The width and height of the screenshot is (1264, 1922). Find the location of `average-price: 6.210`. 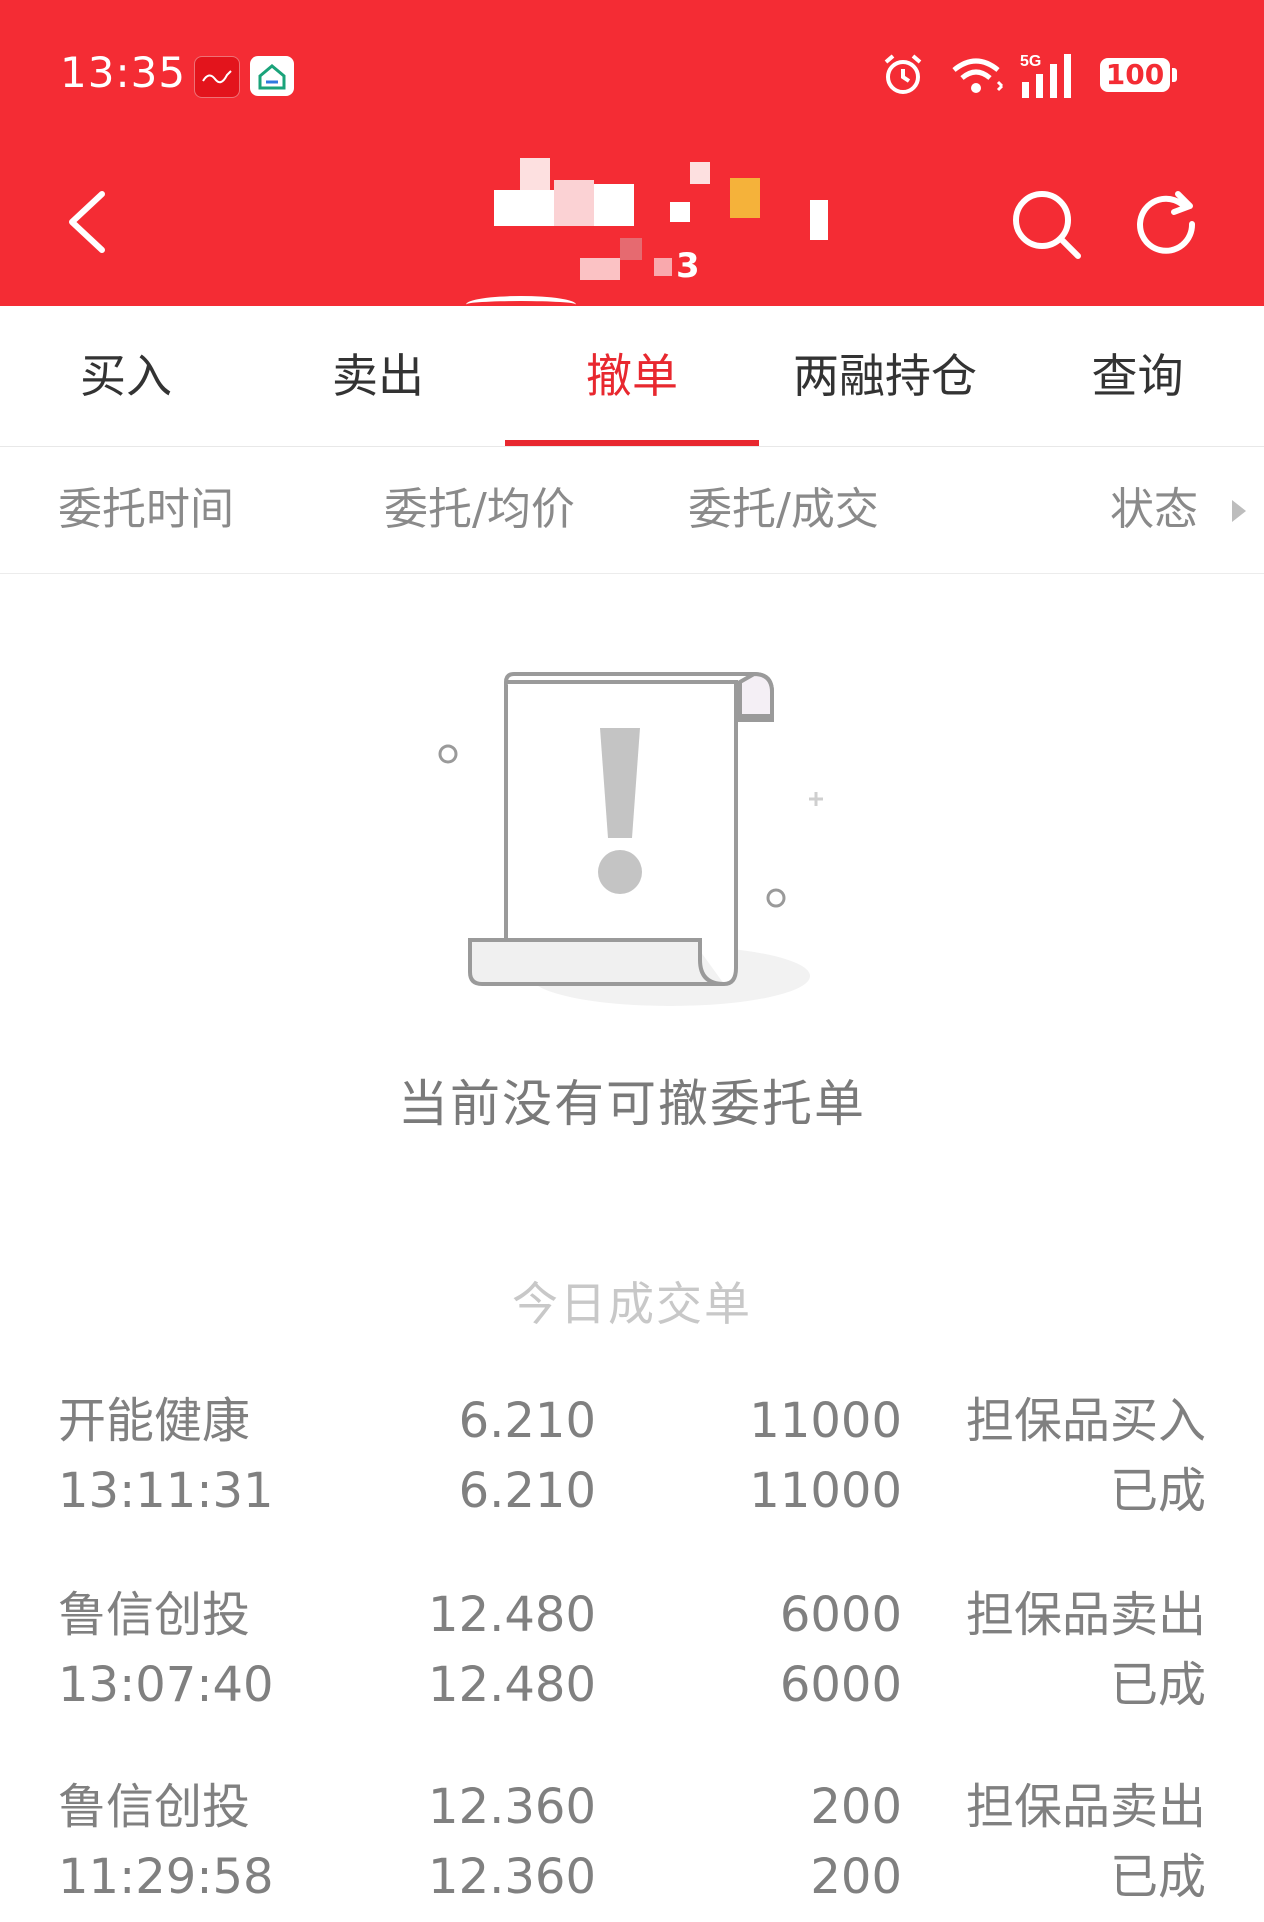

average-price: 6.210 is located at coordinates (527, 1491).